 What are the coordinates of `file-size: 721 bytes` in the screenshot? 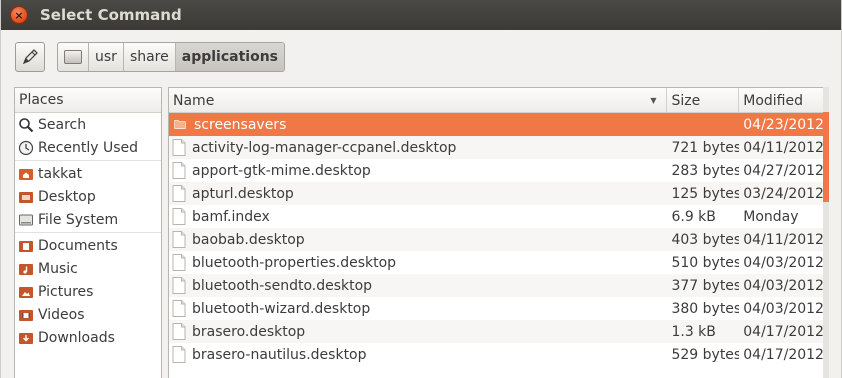 It's located at (705, 147).